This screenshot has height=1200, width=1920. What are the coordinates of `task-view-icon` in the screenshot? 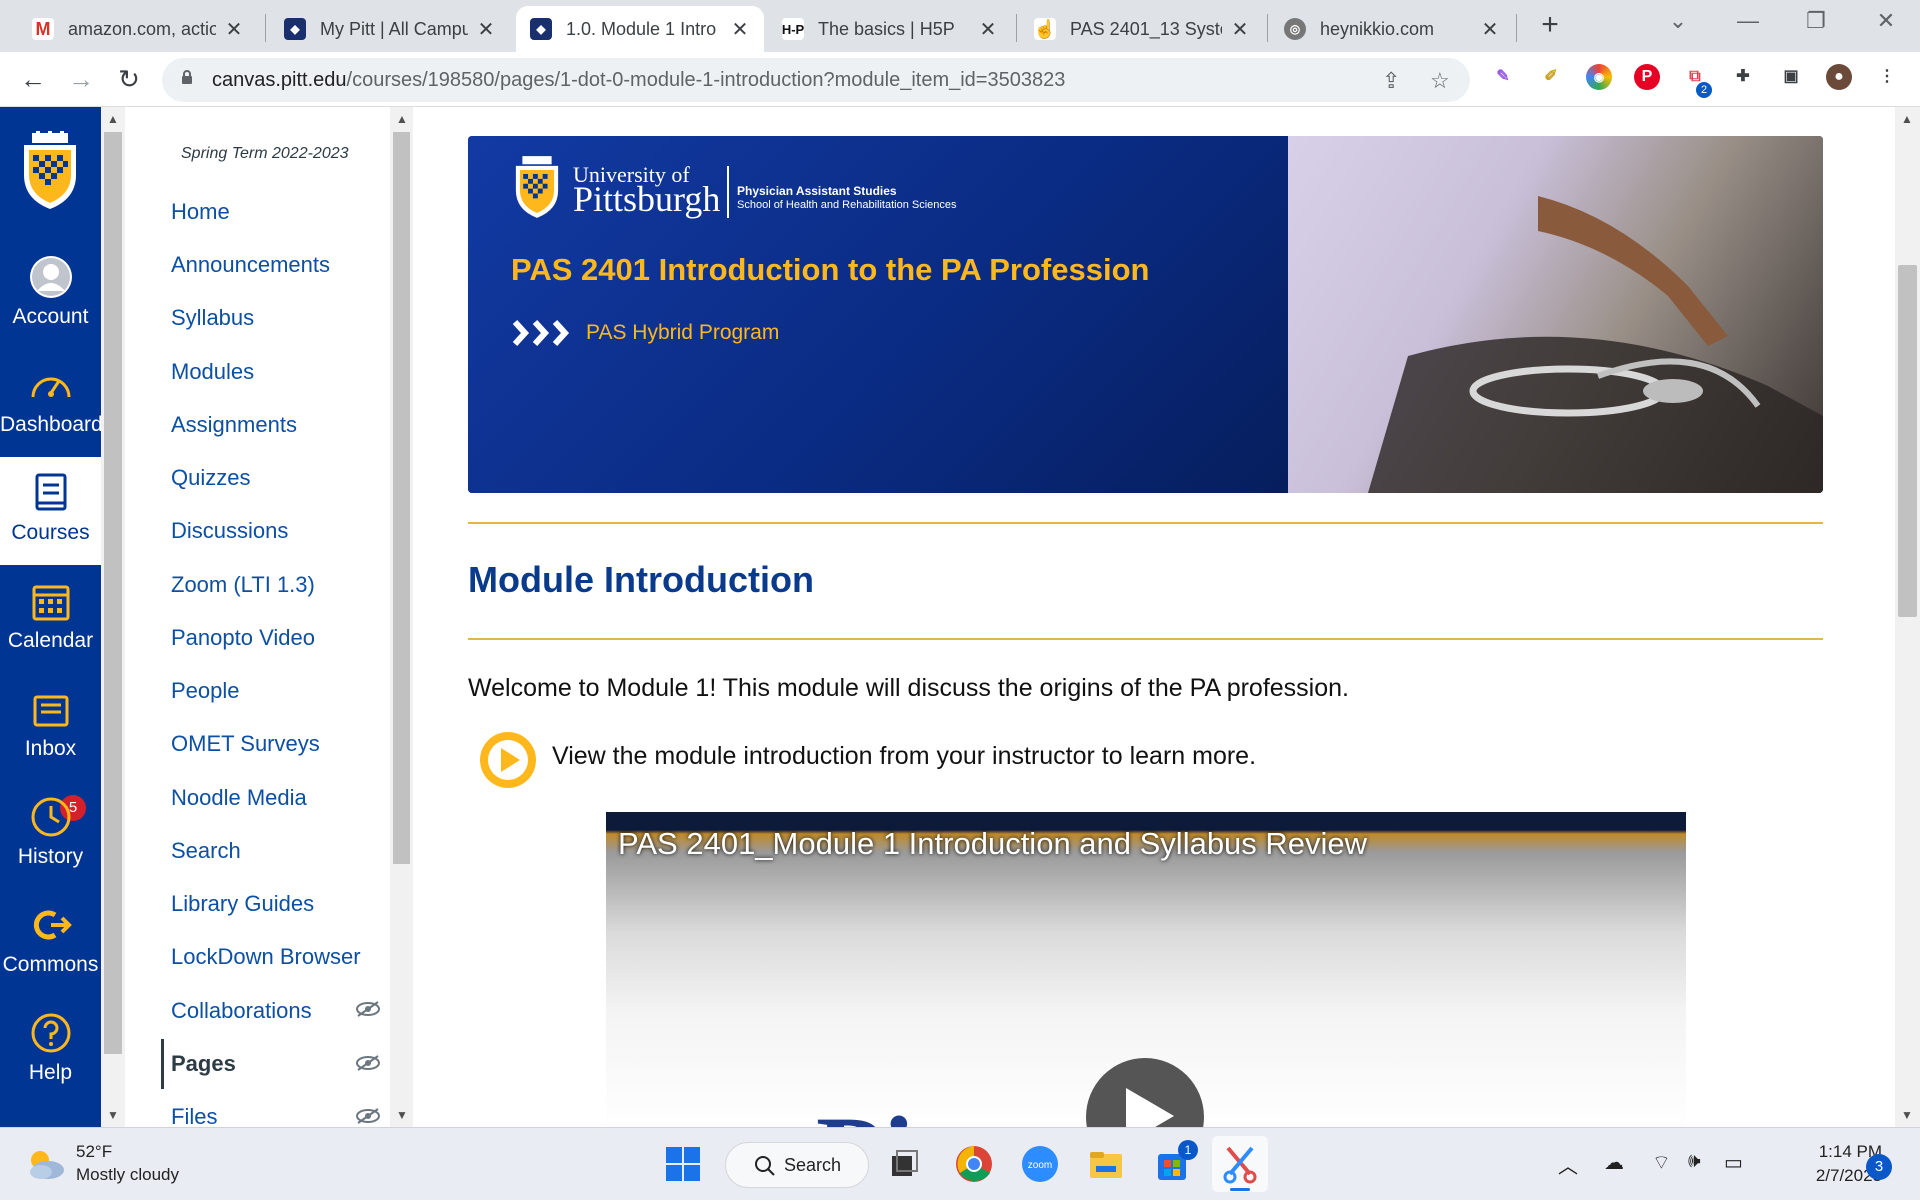 It's located at (904, 1164).